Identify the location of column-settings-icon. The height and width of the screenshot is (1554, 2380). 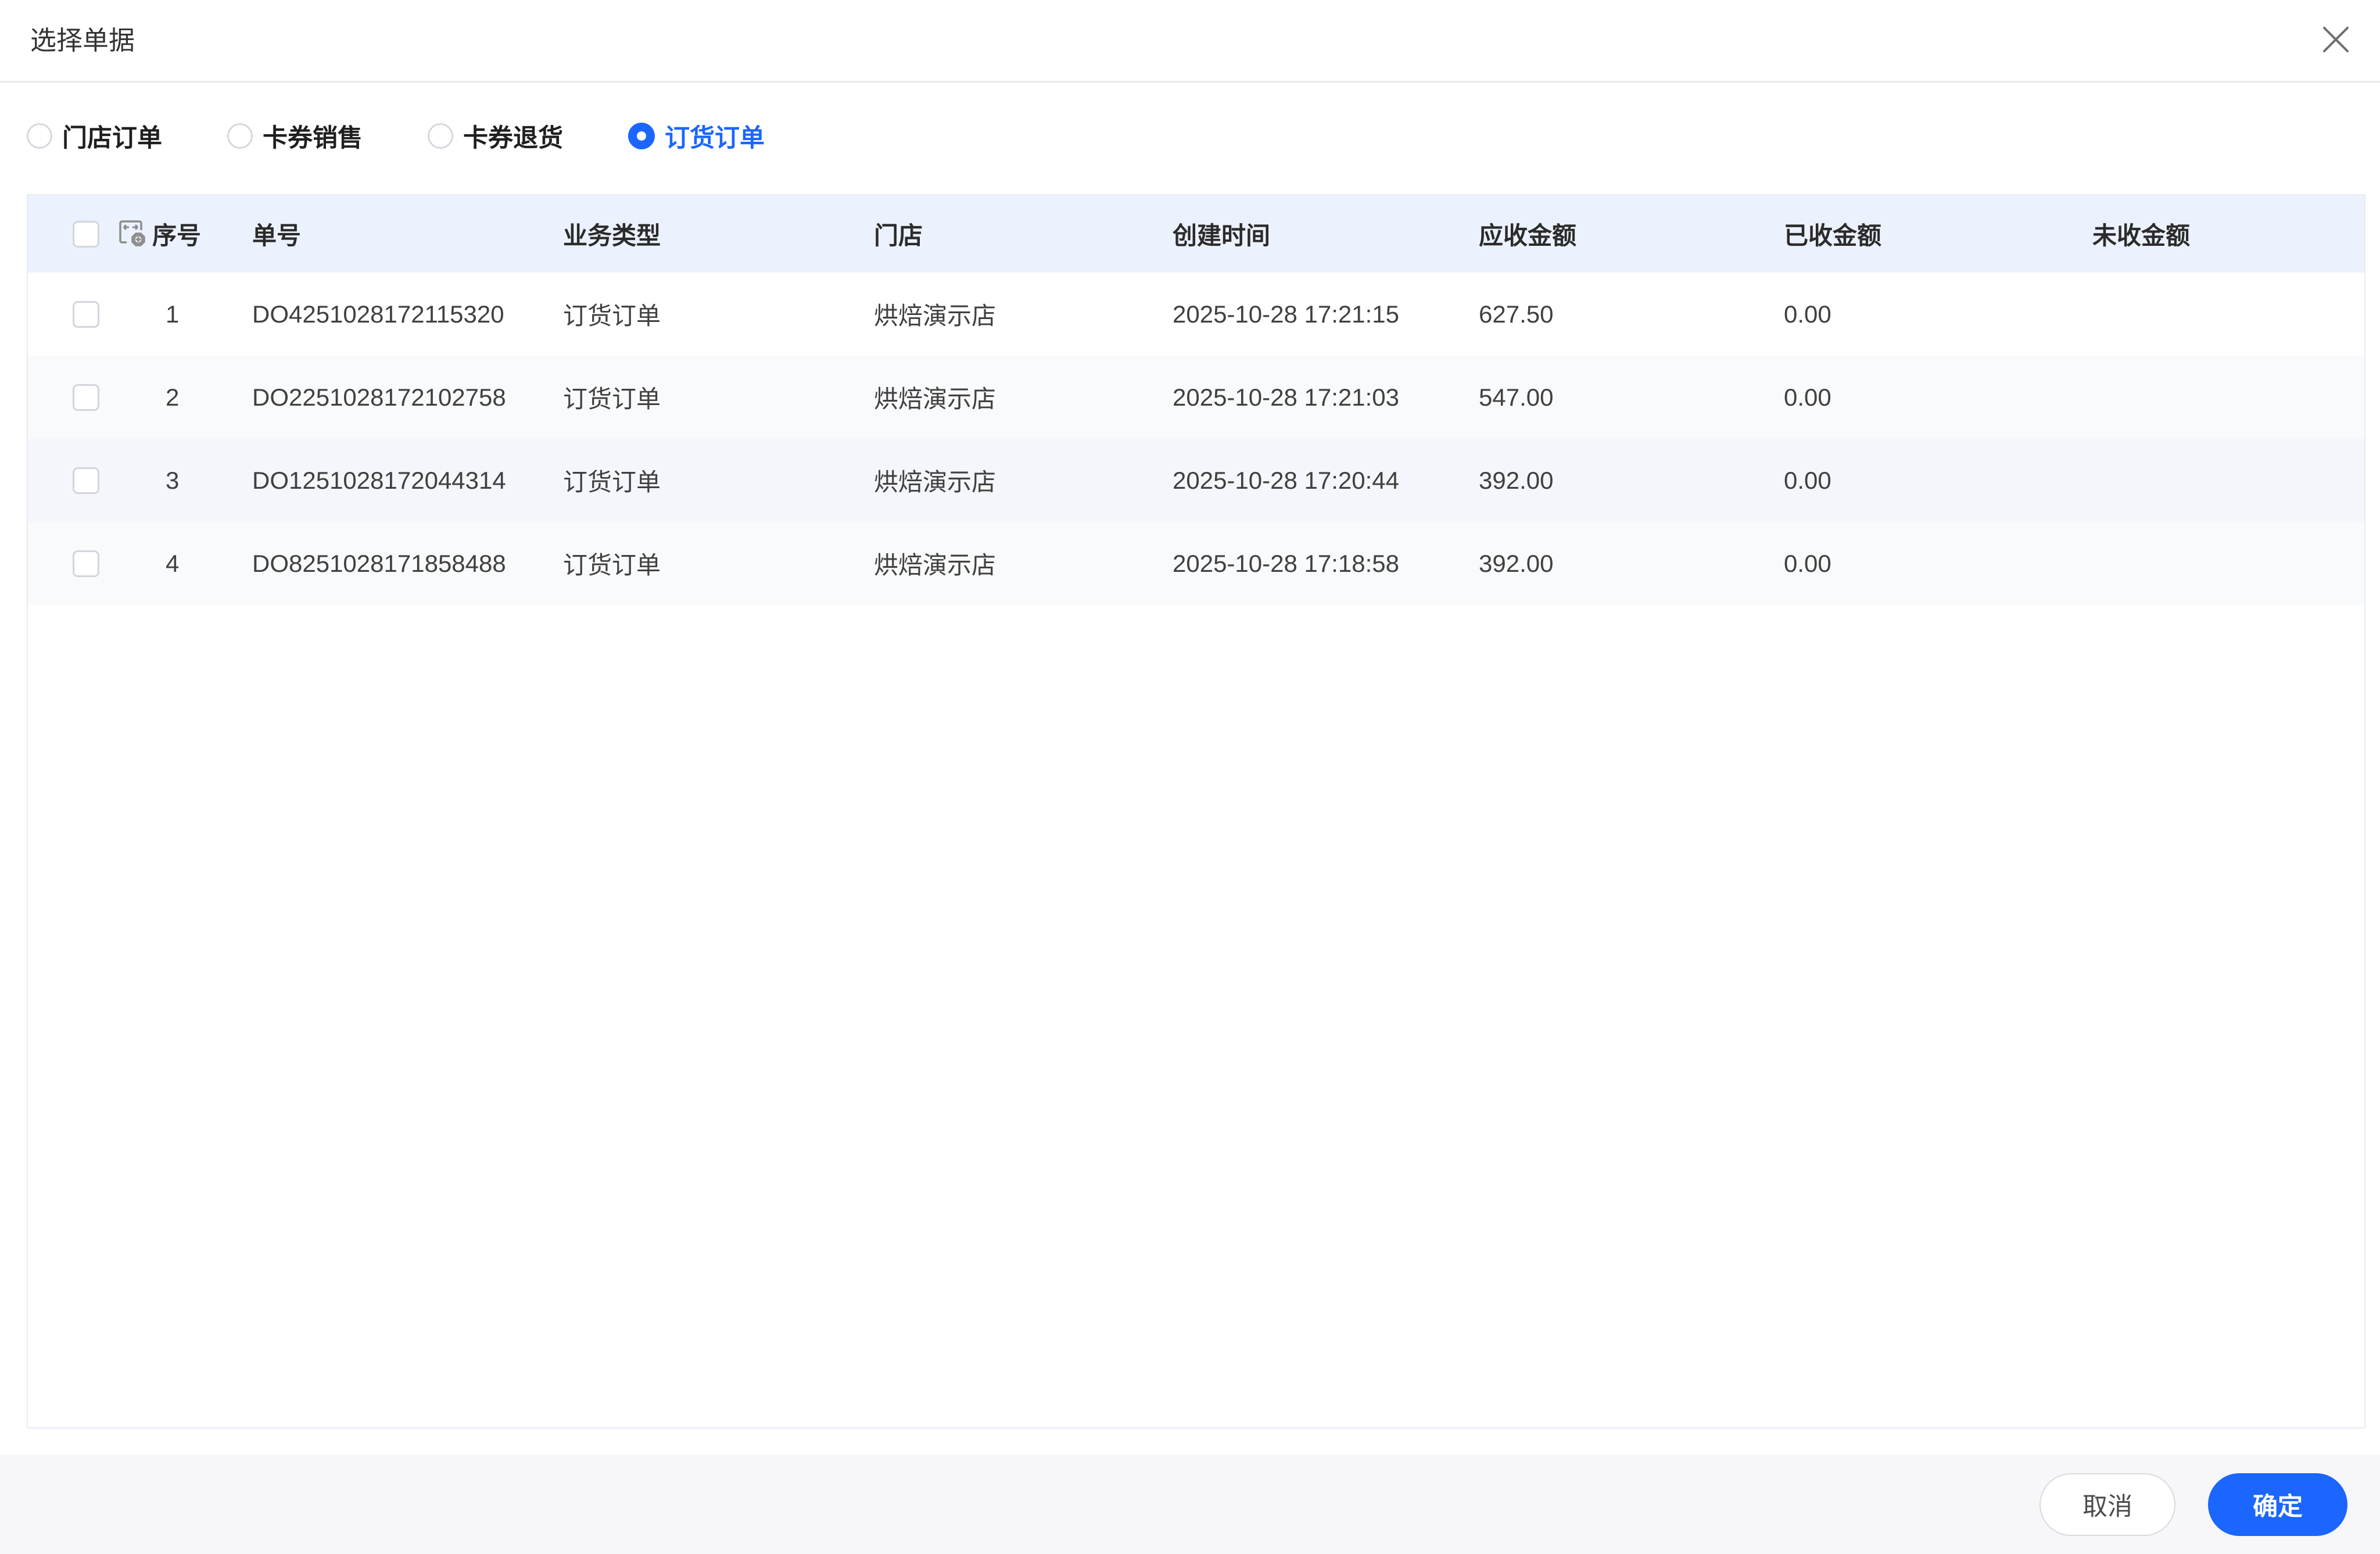
(131, 234).